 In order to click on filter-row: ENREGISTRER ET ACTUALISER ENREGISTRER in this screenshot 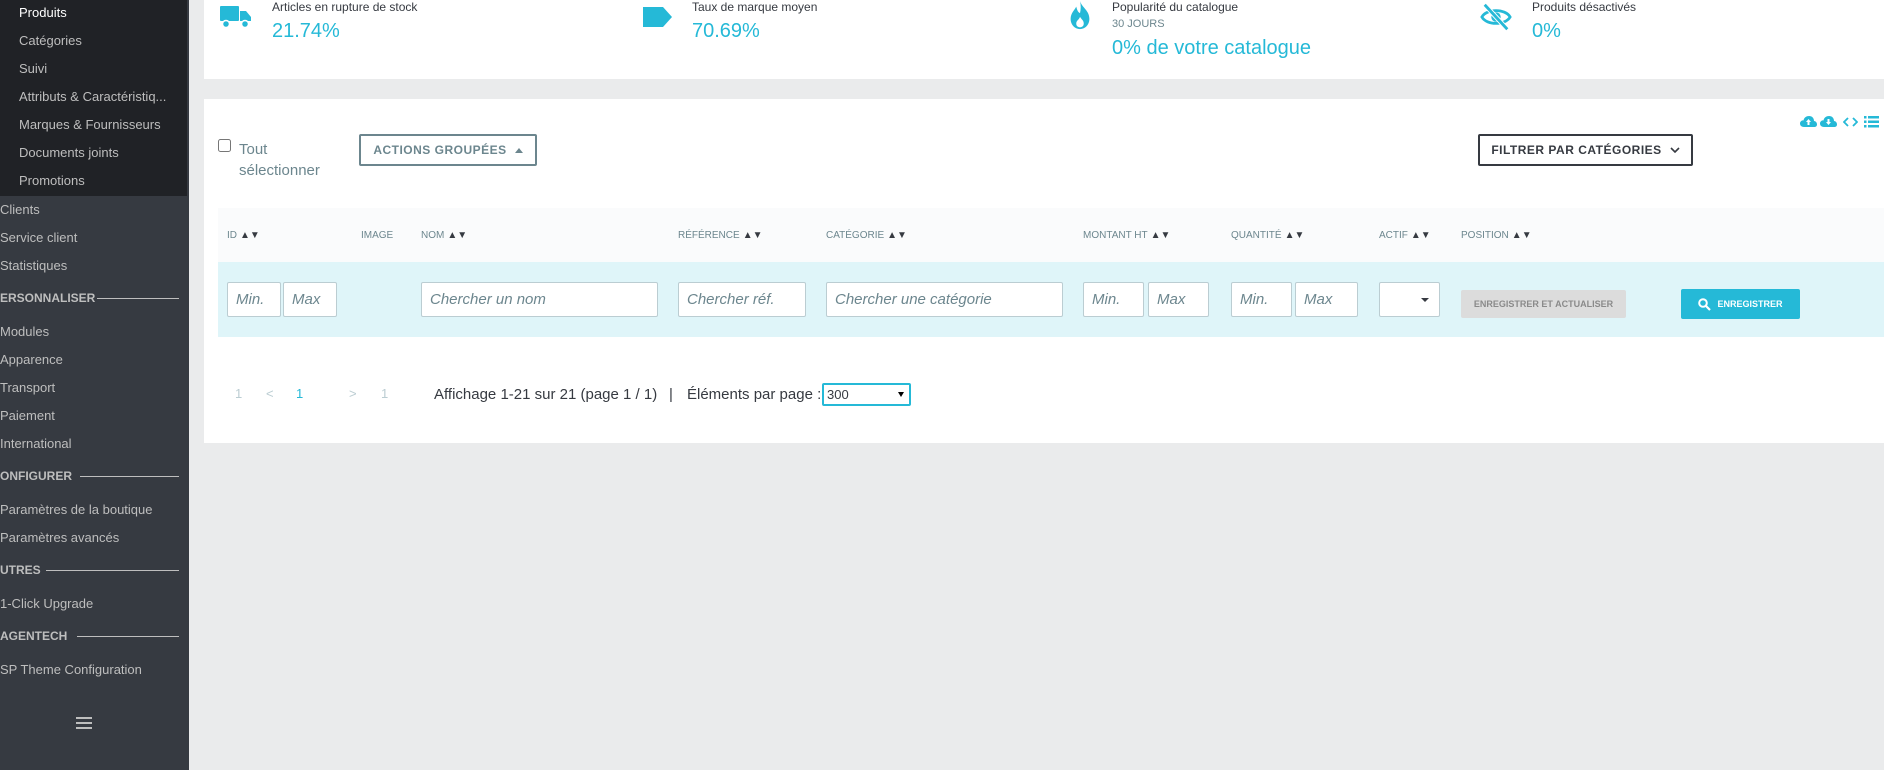, I will do `click(1051, 299)`.